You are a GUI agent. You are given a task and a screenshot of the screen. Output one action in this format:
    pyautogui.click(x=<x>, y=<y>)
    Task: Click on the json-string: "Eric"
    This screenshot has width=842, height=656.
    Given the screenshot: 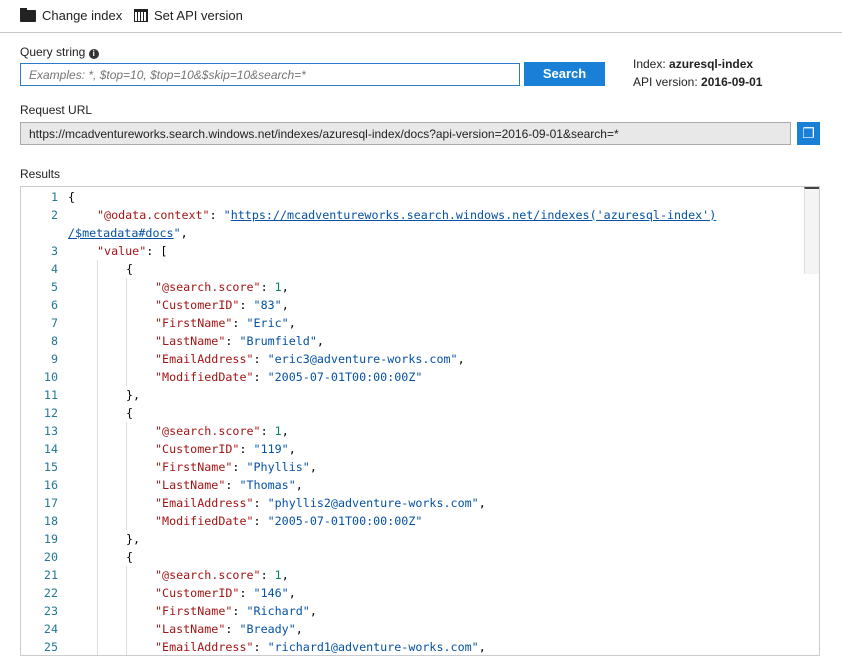 What is the action you would take?
    pyautogui.click(x=267, y=323)
    